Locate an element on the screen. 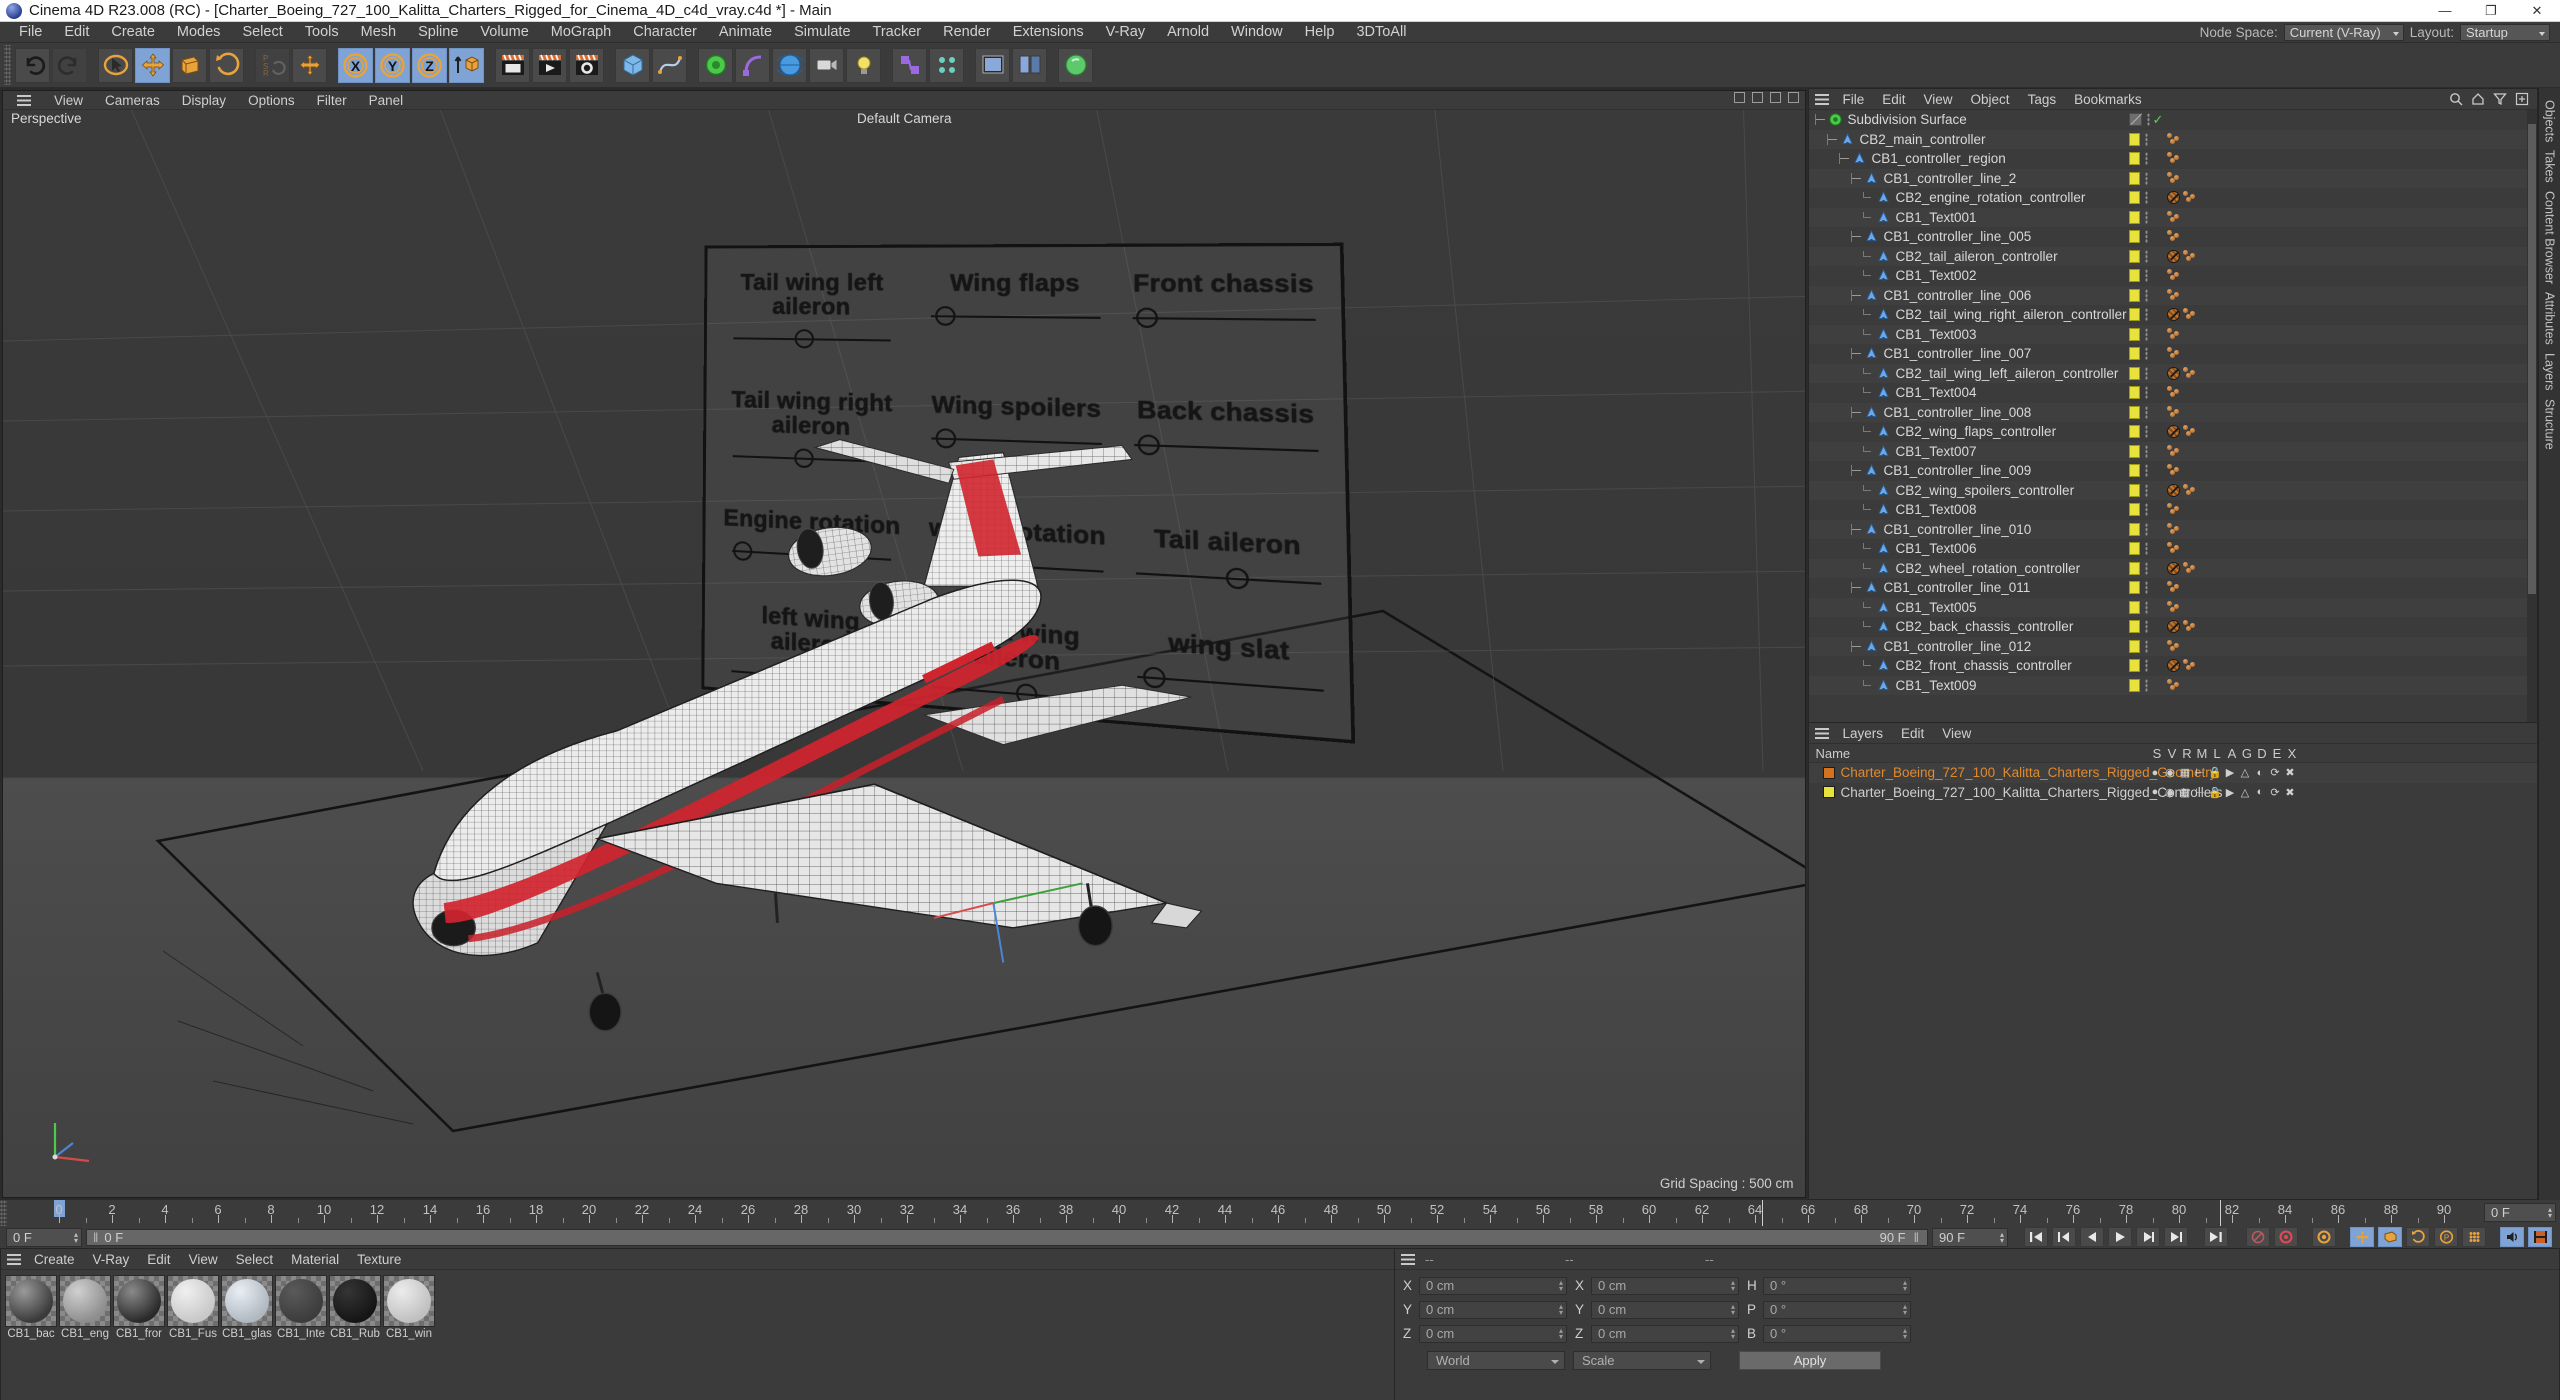 Image resolution: width=2560 pixels, height=1400 pixels. objmgr-menu-edit: Edit is located at coordinates (1893, 99).